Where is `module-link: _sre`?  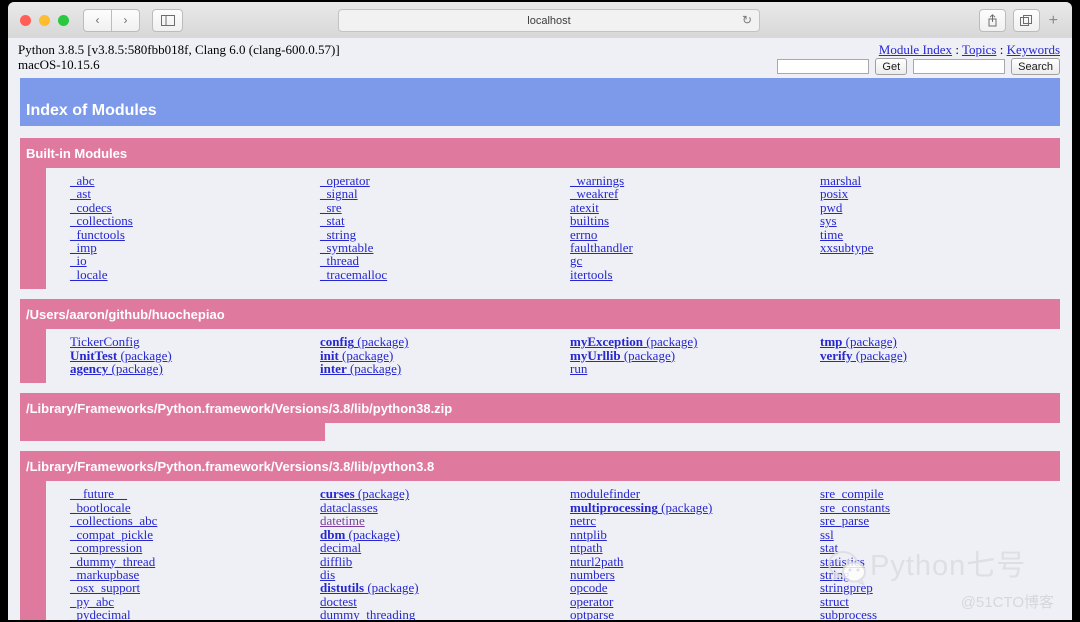 module-link: _sre is located at coordinates (331, 207).